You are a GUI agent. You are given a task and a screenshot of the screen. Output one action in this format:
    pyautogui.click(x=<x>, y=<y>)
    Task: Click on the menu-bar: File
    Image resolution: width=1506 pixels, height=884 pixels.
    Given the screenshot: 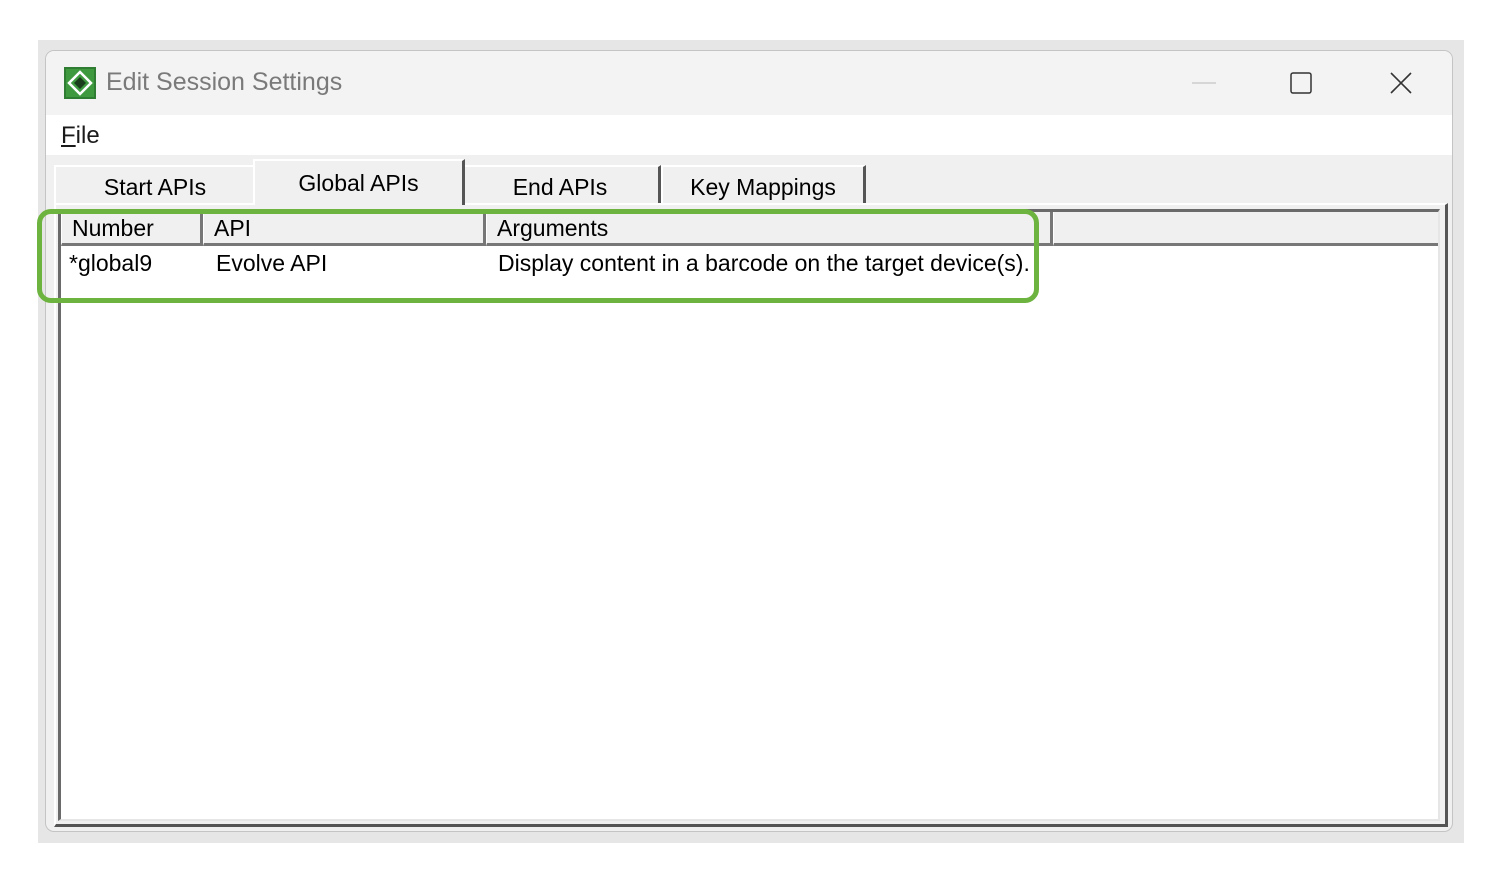 What is the action you would take?
    pyautogui.click(x=749, y=135)
    